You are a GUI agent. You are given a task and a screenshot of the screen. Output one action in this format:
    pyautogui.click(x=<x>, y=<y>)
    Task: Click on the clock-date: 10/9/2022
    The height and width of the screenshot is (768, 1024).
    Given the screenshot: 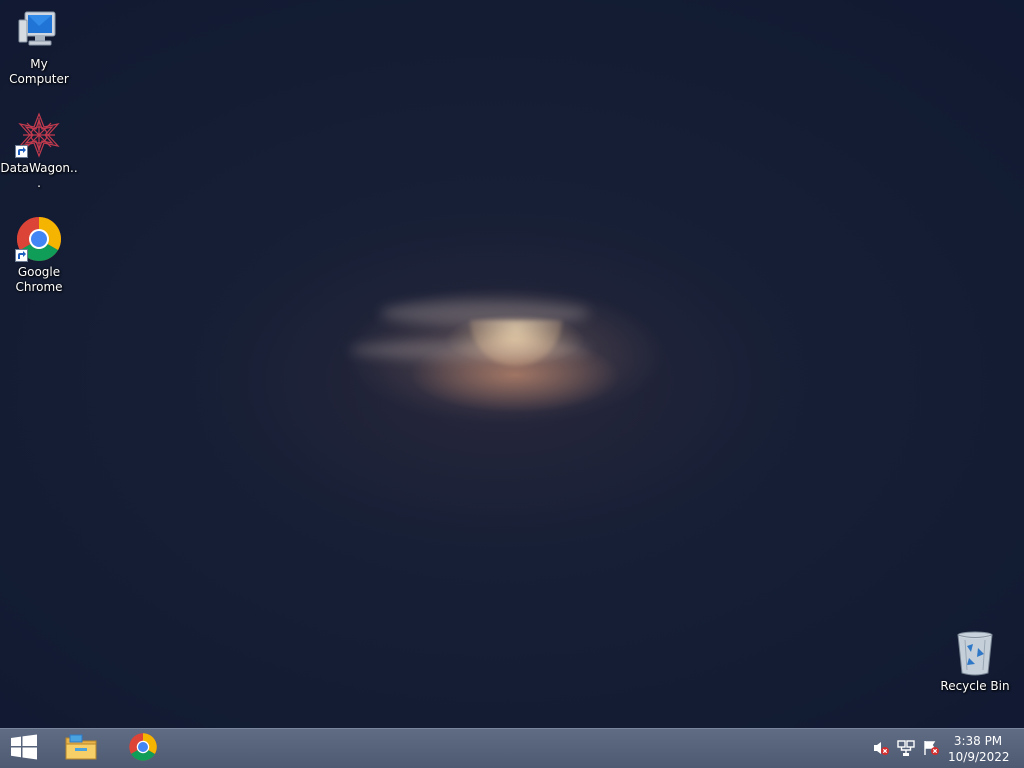 What is the action you would take?
    pyautogui.click(x=979, y=757)
    